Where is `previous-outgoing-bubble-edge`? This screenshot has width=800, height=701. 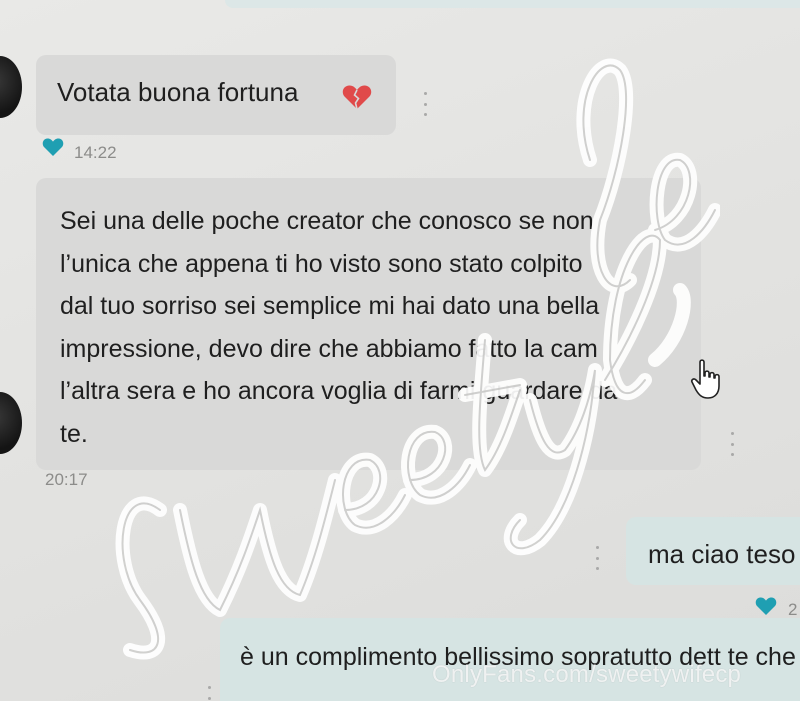 previous-outgoing-bubble-edge is located at coordinates (512, 4).